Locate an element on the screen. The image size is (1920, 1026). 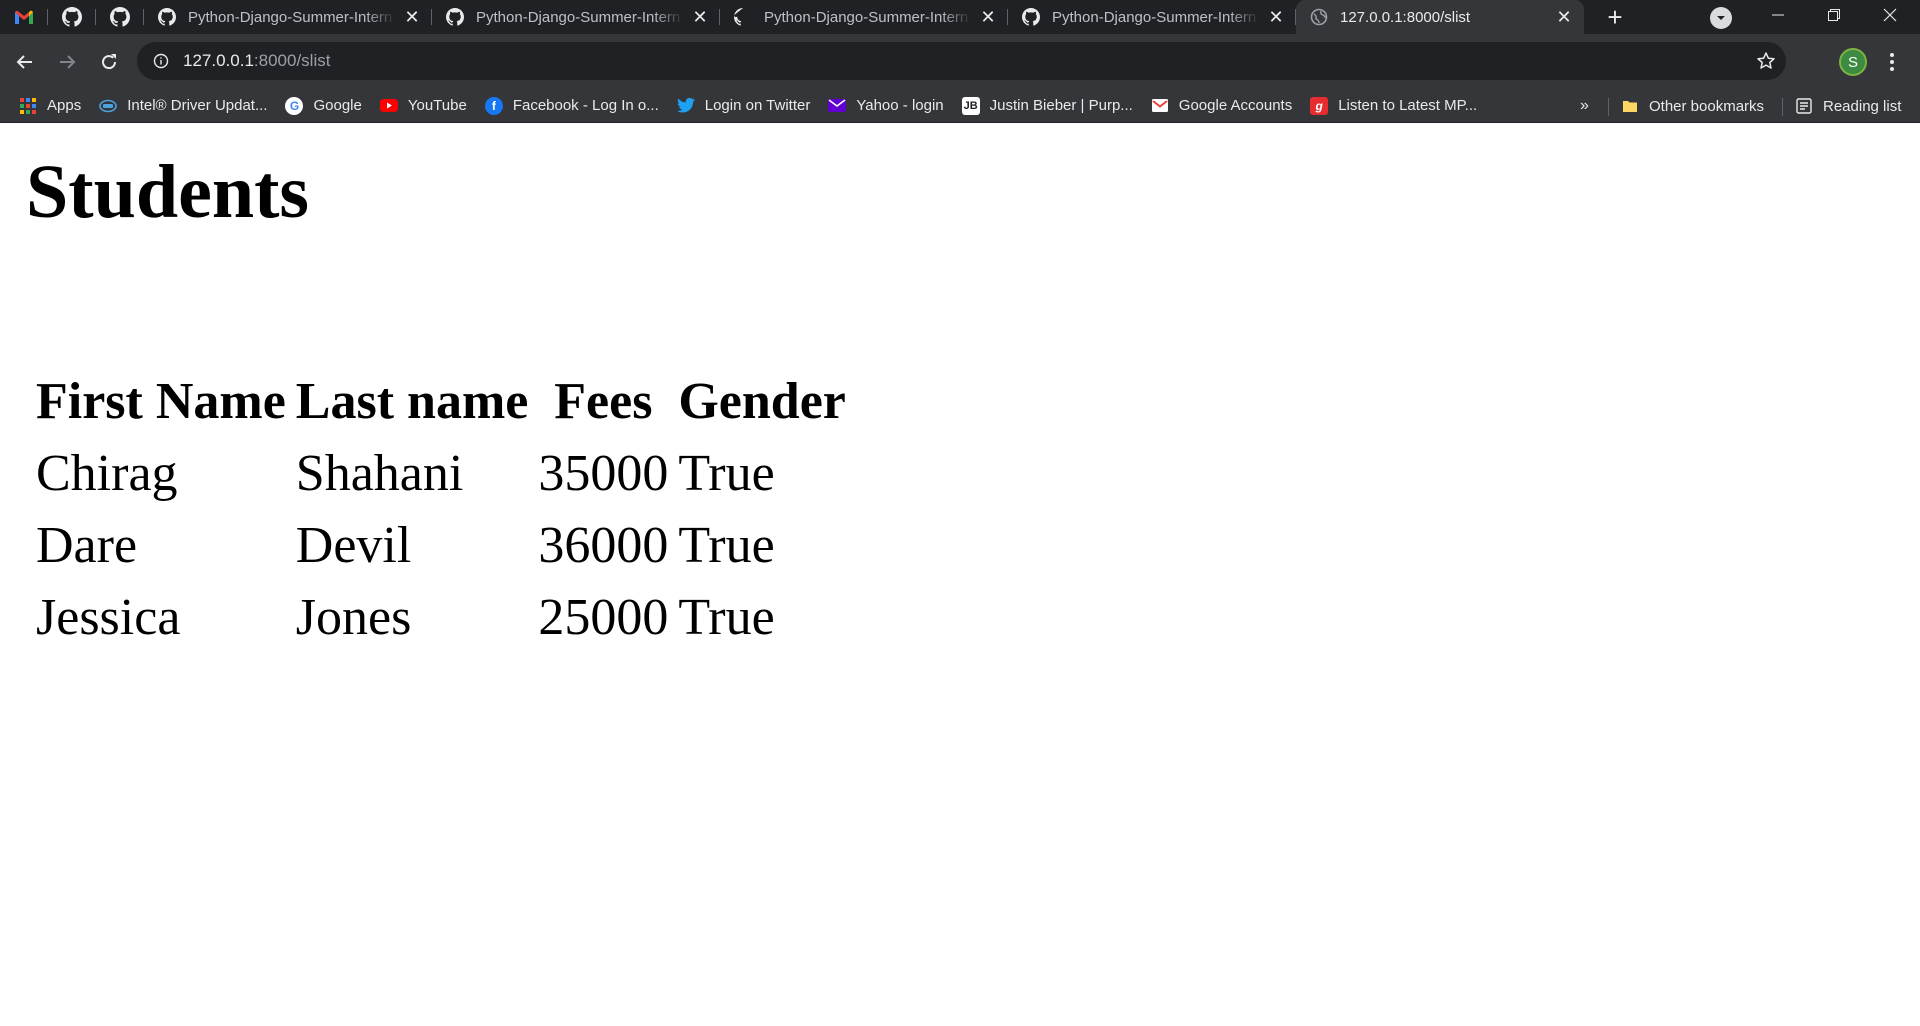
minimize-icon is located at coordinates (1778, 15).